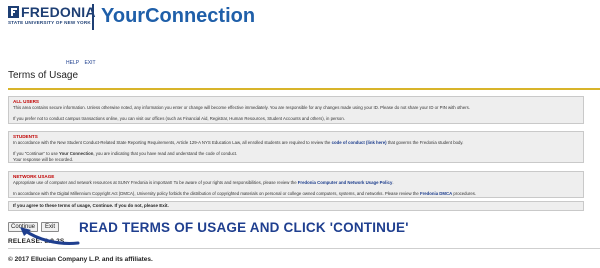  What do you see at coordinates (304, 89) in the screenshot?
I see `title-accent-bar` at bounding box center [304, 89].